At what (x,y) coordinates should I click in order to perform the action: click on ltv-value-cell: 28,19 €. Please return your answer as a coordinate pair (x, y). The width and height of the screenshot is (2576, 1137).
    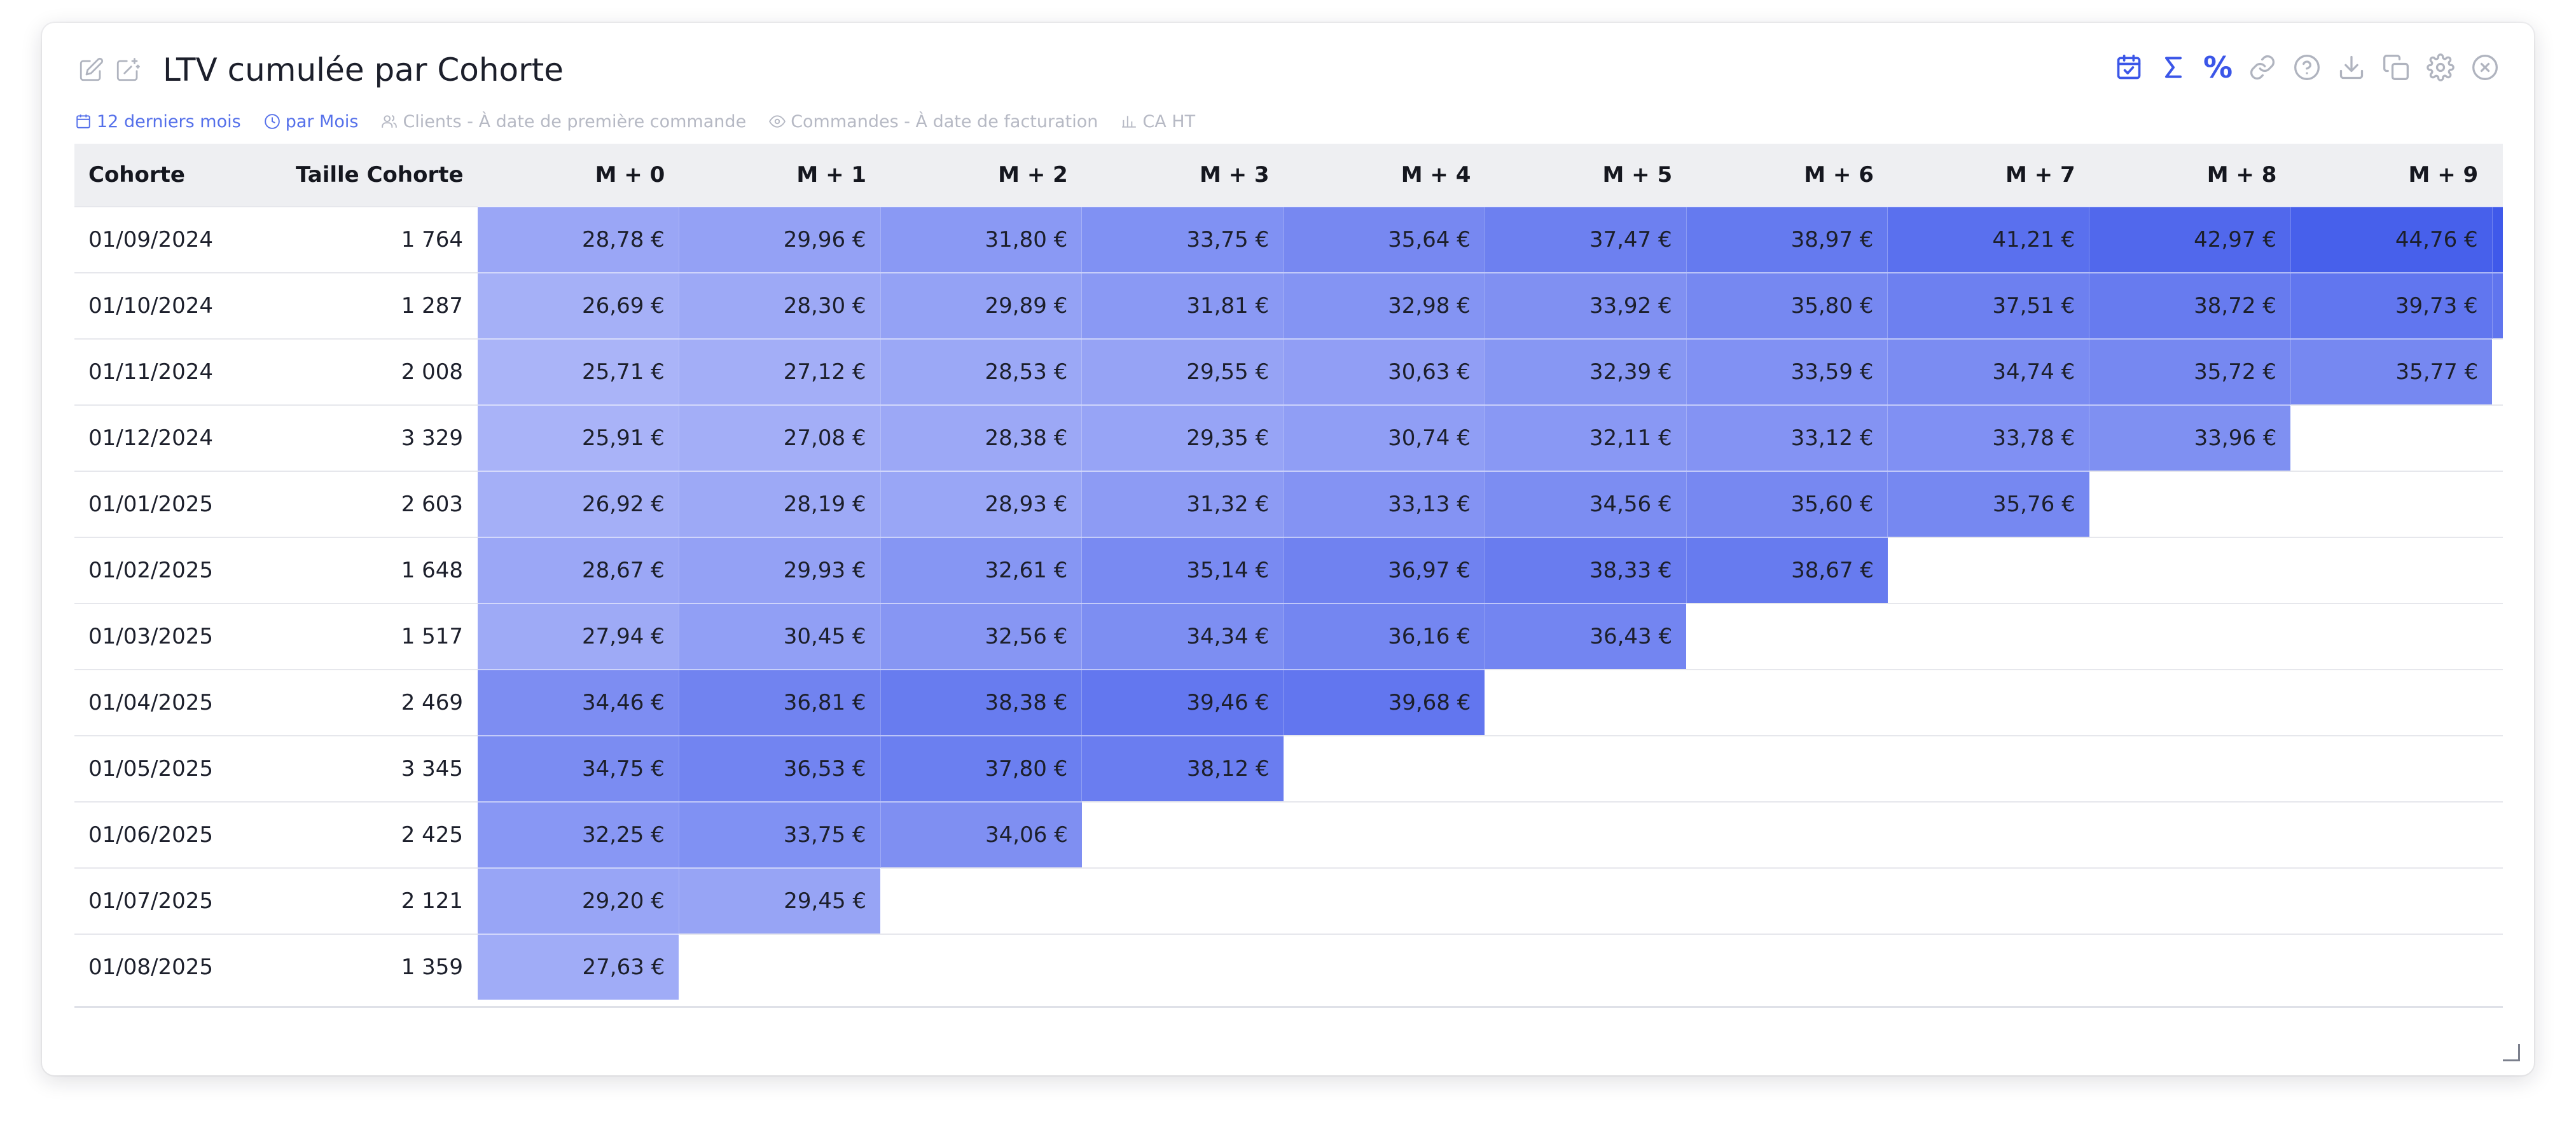
    Looking at the image, I should click on (779, 504).